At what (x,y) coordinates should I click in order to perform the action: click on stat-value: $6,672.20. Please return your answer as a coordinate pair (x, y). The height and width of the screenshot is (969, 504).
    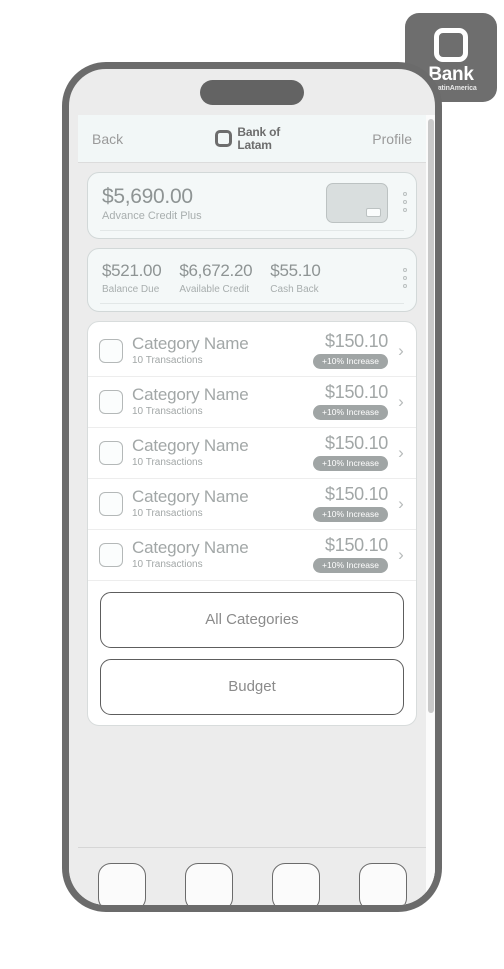
    Looking at the image, I should click on (216, 271).